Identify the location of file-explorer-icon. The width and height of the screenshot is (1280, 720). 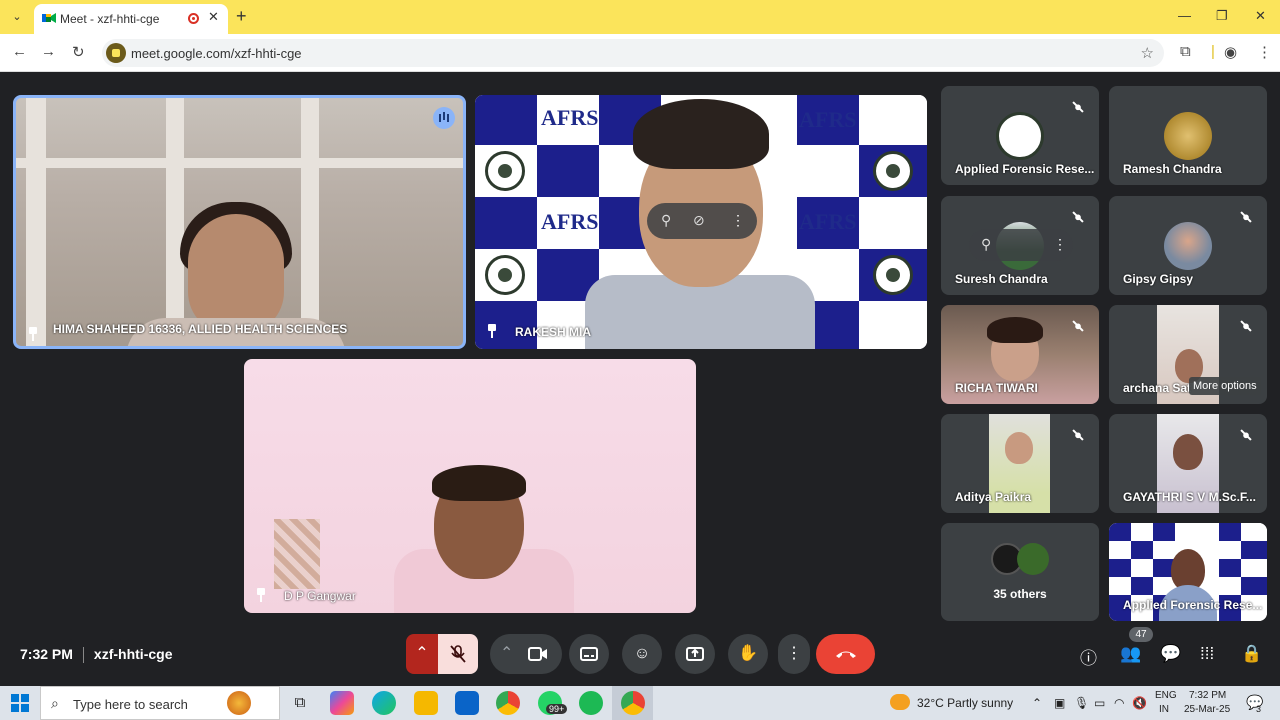
(426, 703).